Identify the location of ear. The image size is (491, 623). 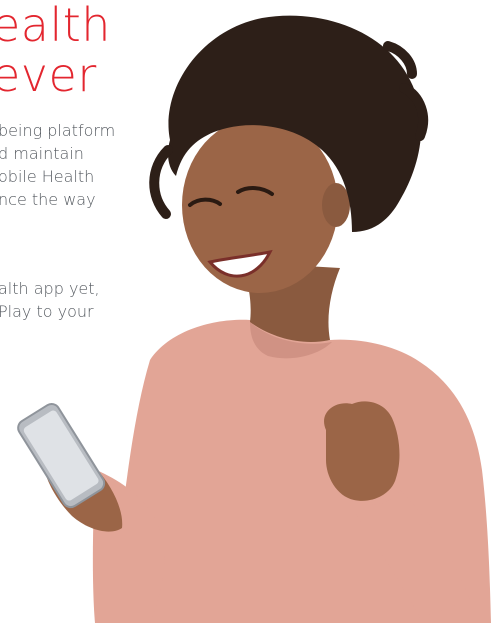
(336, 205).